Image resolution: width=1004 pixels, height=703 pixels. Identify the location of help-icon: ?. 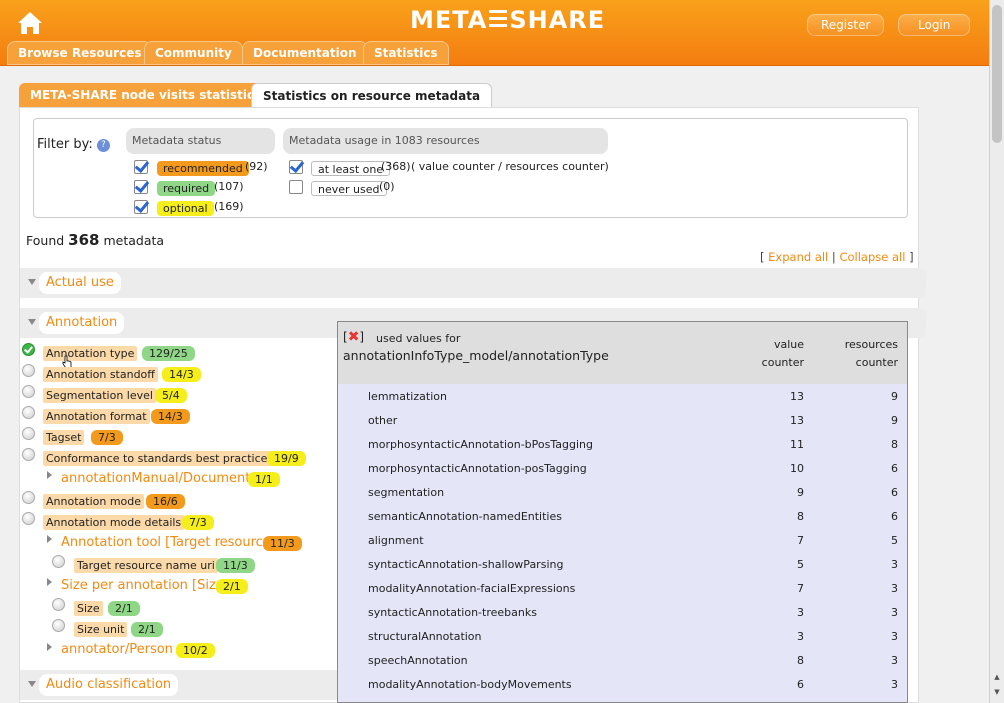
(103, 145).